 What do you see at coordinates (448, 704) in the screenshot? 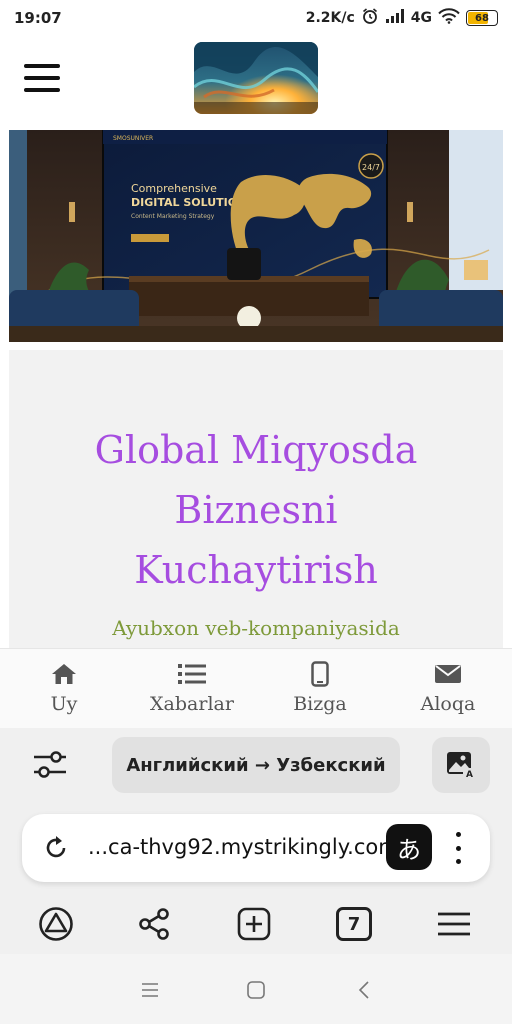
I see `nav-label: Aloqa` at bounding box center [448, 704].